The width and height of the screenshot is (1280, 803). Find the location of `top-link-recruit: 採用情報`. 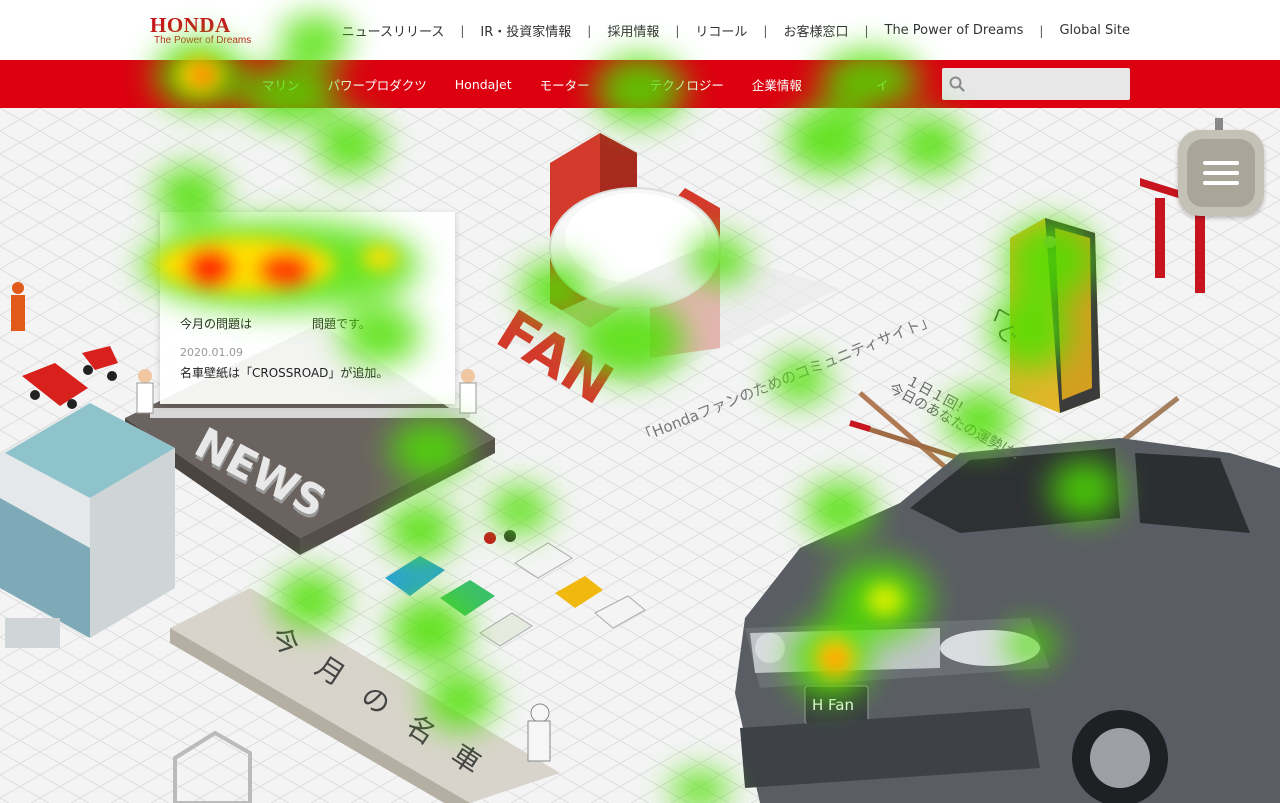

top-link-recruit: 採用情報 is located at coordinates (633, 30).